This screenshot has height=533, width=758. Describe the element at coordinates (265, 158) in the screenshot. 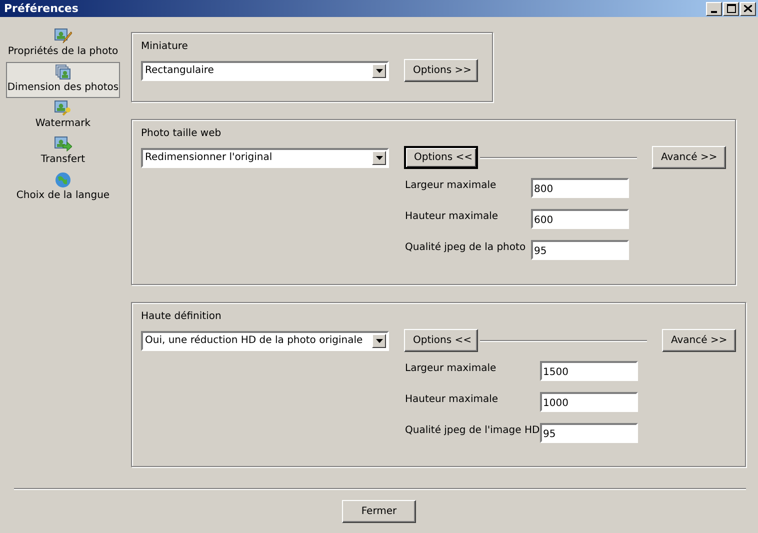

I see `dropdown: Redimensionner l'original` at that location.